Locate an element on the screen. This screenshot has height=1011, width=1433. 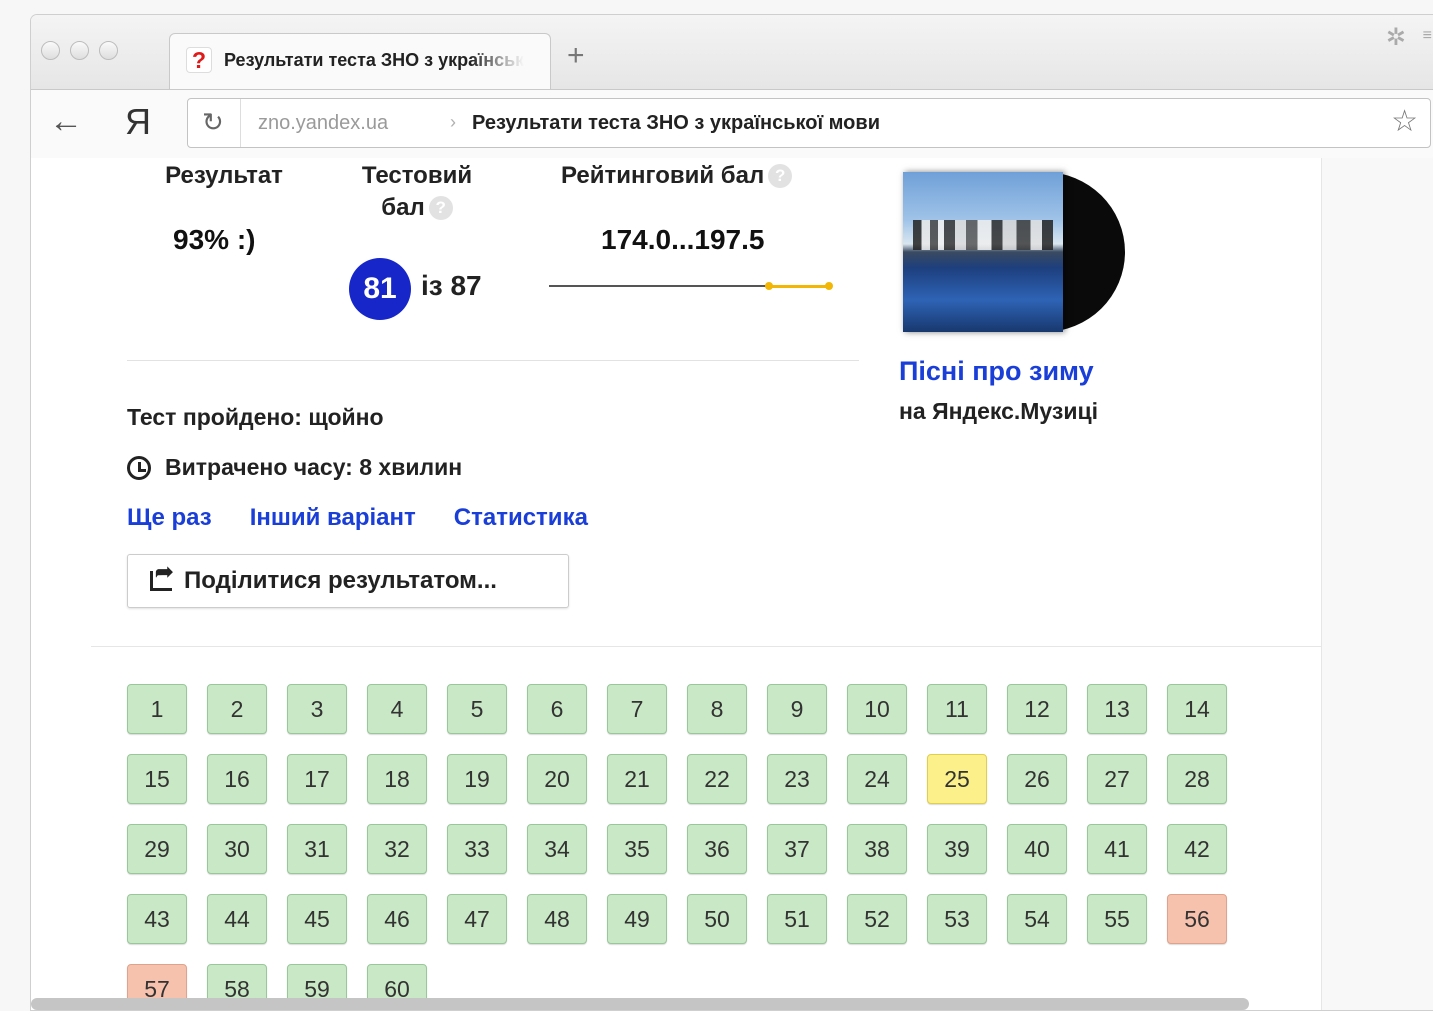
question-cell-35: 35 is located at coordinates (637, 849).